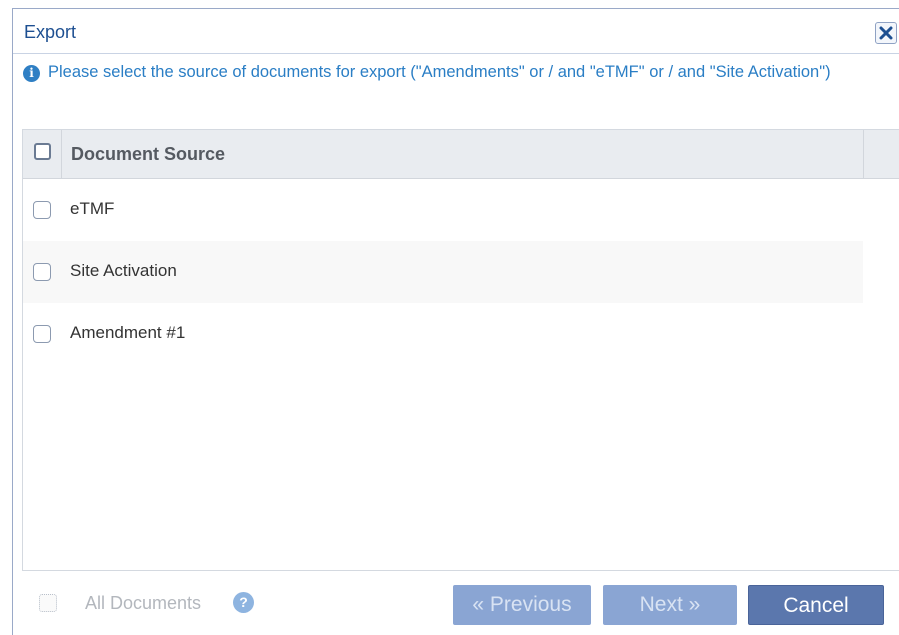 The width and height of the screenshot is (899, 635). What do you see at coordinates (143, 603) in the screenshot?
I see `all-documents-label: All Documents` at bounding box center [143, 603].